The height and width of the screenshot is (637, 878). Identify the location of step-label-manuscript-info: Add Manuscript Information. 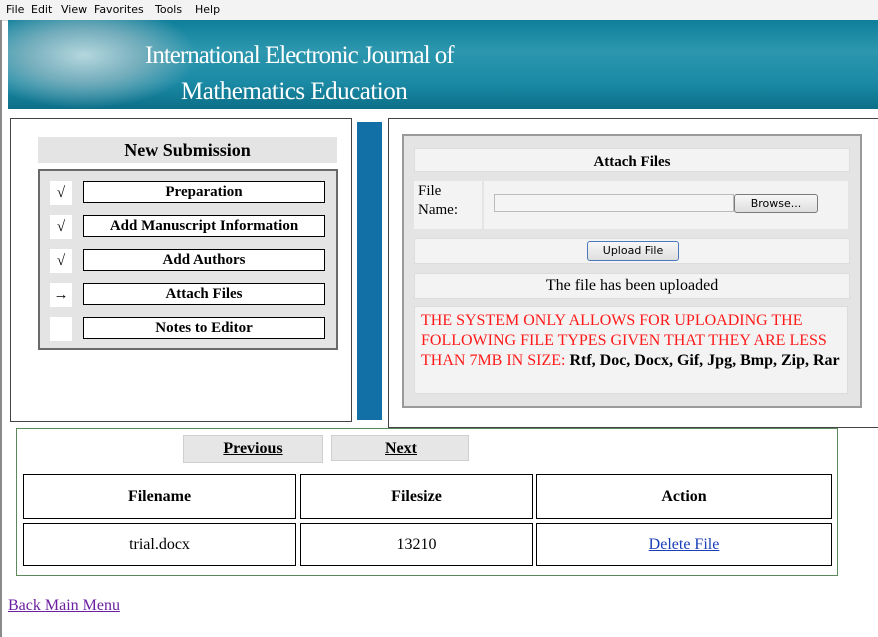
(204, 226).